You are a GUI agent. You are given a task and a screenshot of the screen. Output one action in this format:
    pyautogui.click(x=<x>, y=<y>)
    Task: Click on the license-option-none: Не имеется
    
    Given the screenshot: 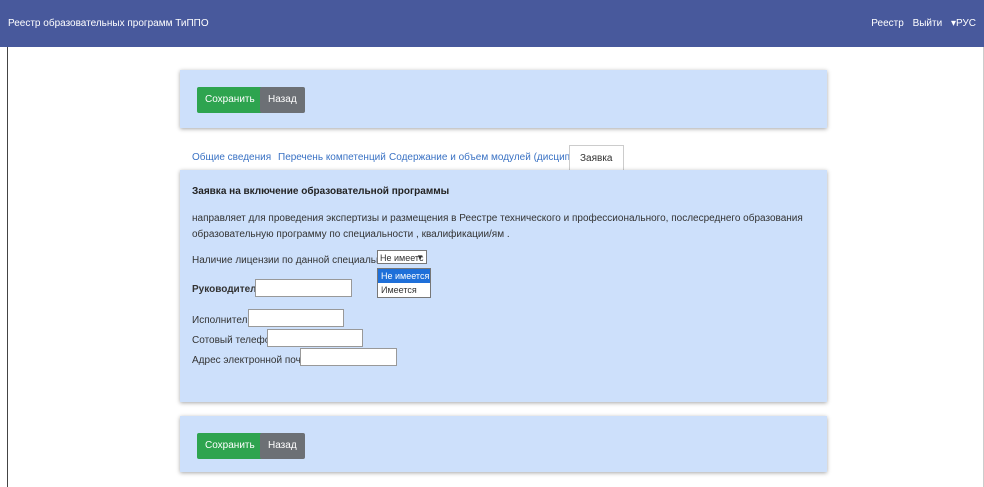 What is the action you would take?
    pyautogui.click(x=404, y=276)
    